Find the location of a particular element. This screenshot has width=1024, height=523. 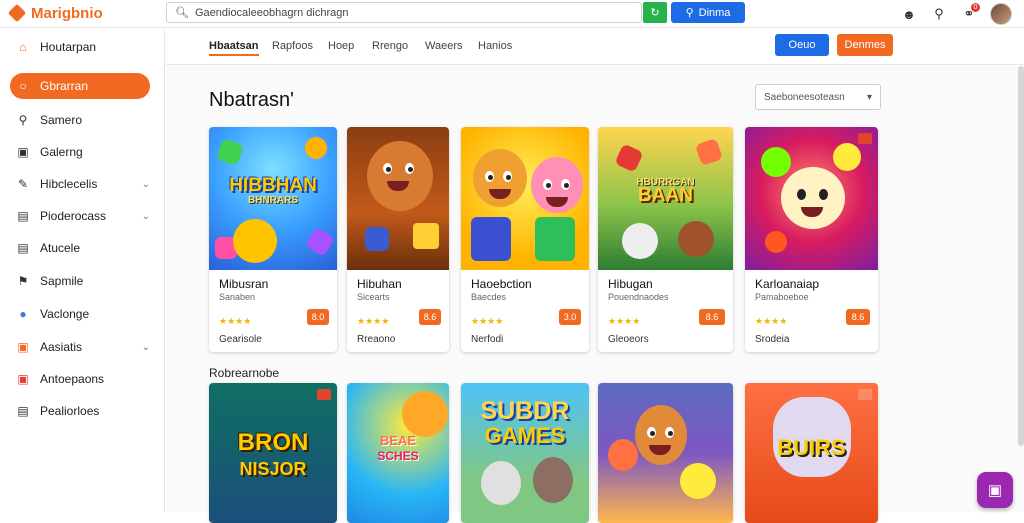

sidebar-item-label: Aasiatis is located at coordinates (61, 347).